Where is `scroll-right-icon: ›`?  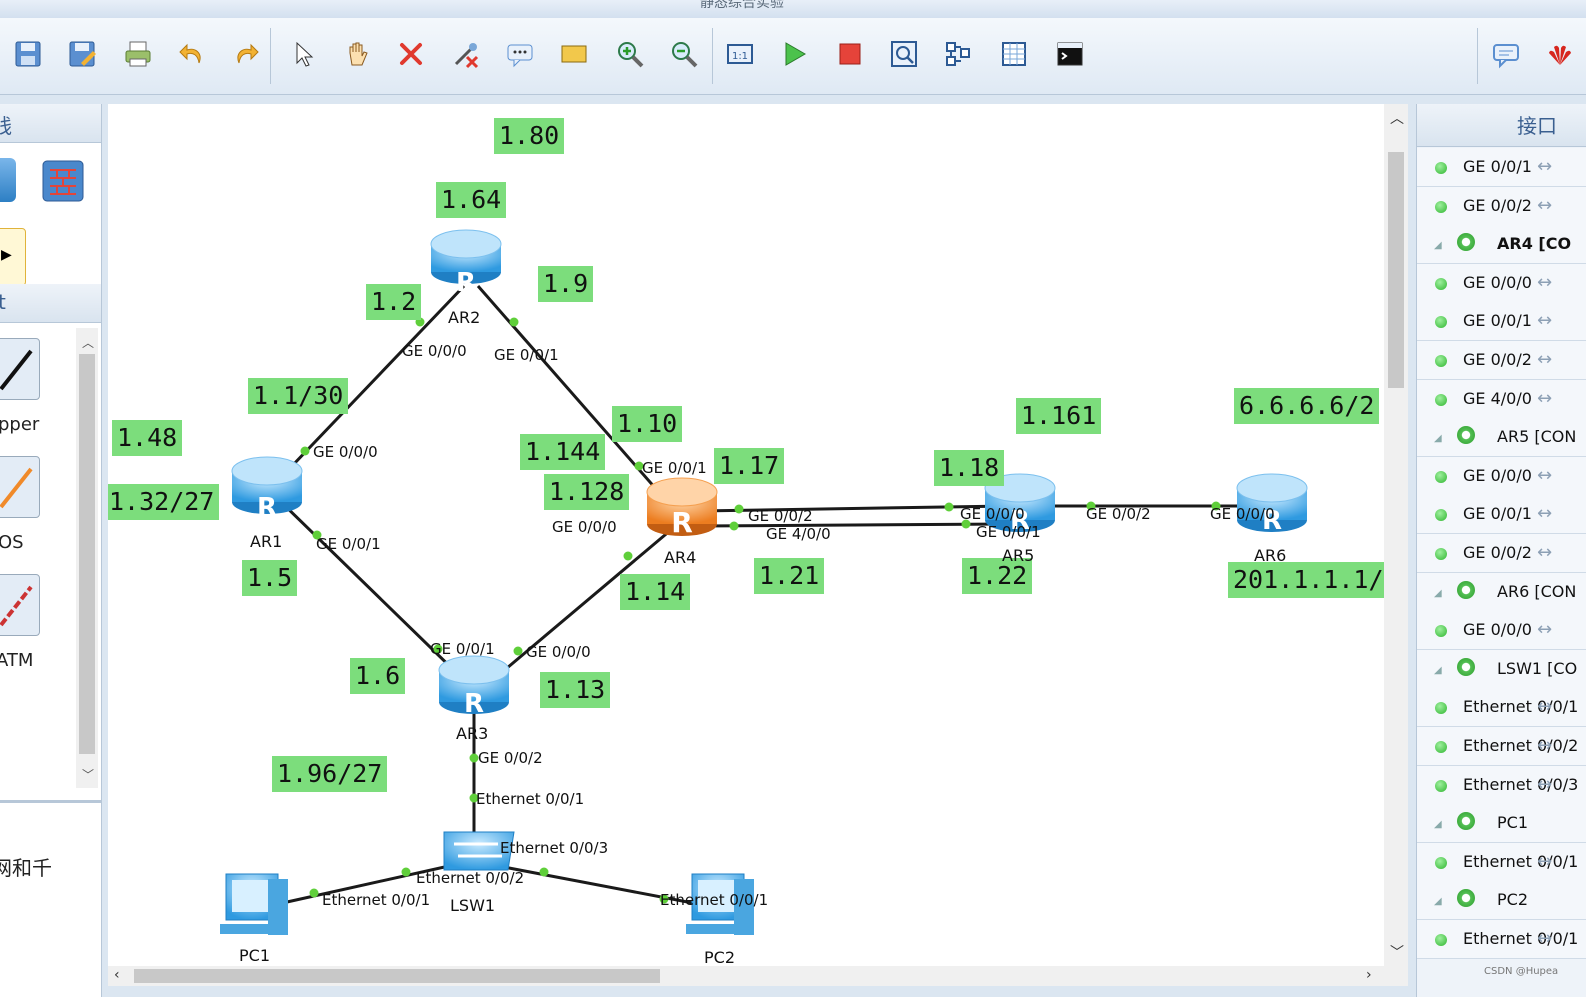 scroll-right-icon: › is located at coordinates (1369, 975).